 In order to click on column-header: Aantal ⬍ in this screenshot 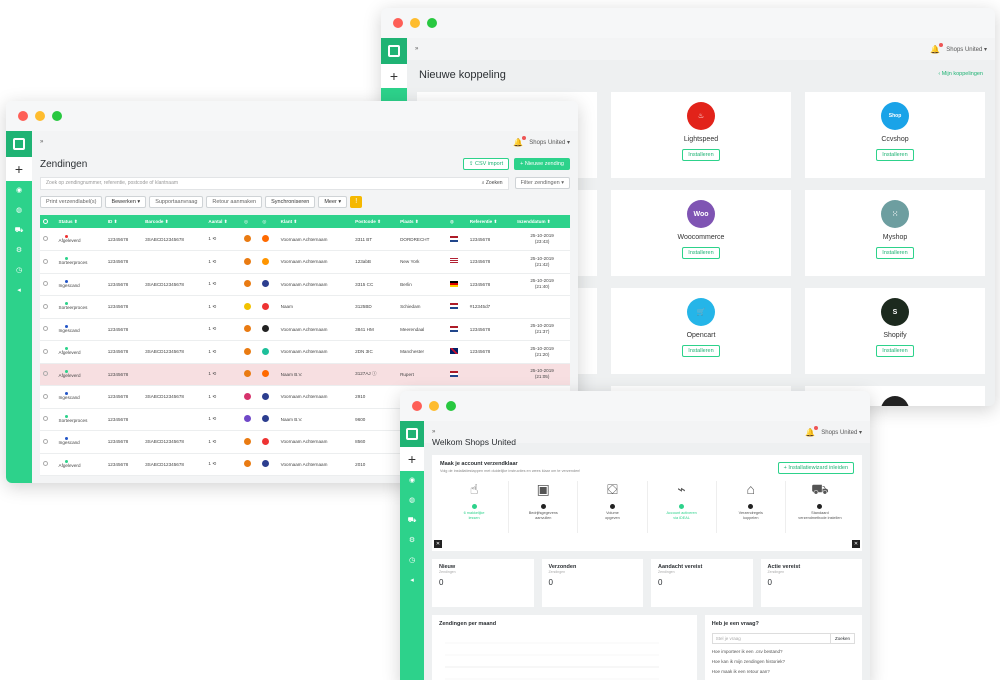, I will do `click(223, 221)`.